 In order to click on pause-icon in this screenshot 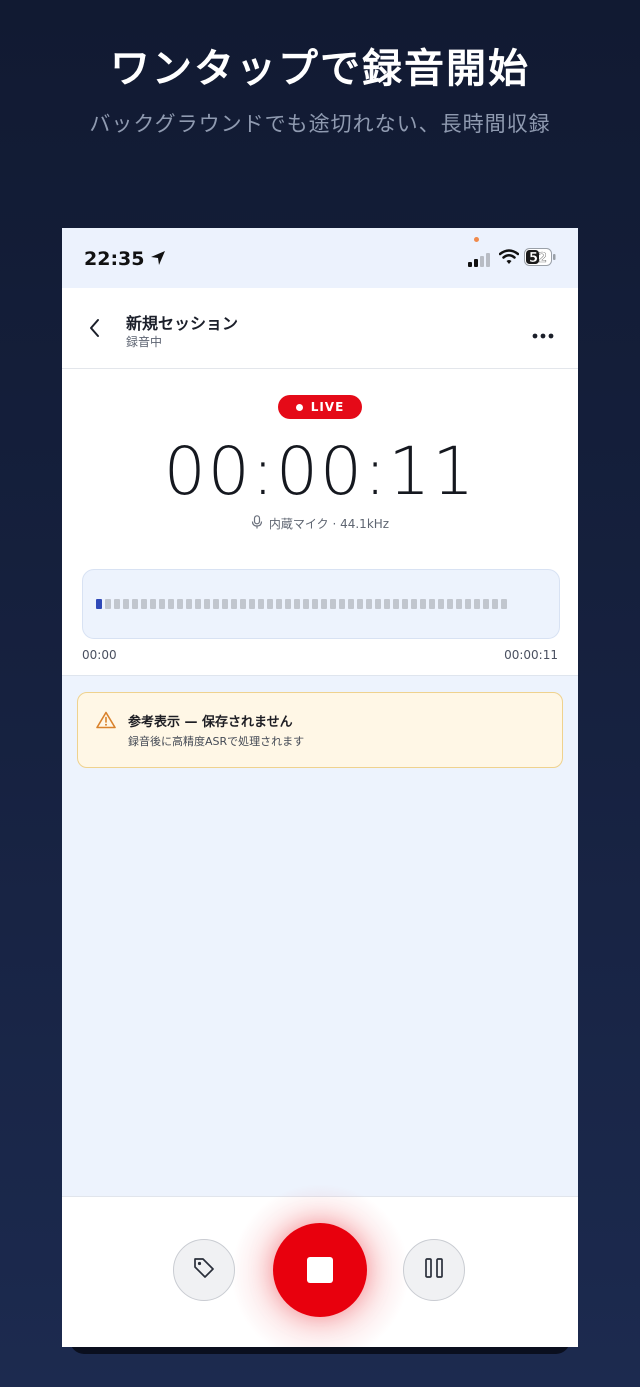, I will do `click(434, 1270)`.